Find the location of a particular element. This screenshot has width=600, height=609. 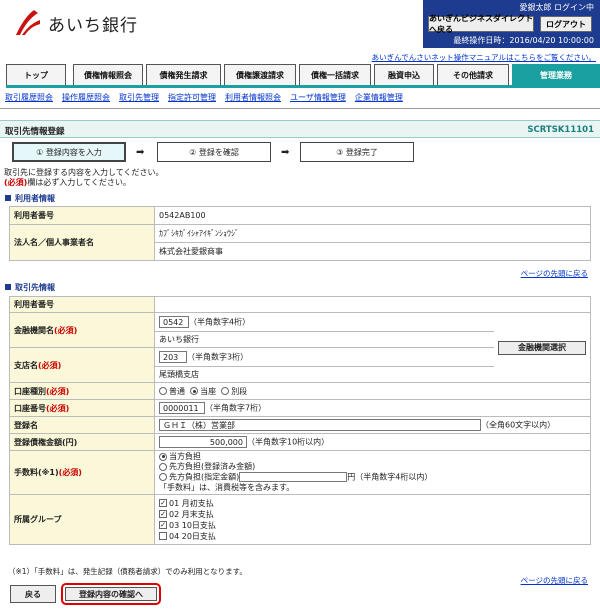

label-account-number: 口座番号(必須) is located at coordinates (82, 408).